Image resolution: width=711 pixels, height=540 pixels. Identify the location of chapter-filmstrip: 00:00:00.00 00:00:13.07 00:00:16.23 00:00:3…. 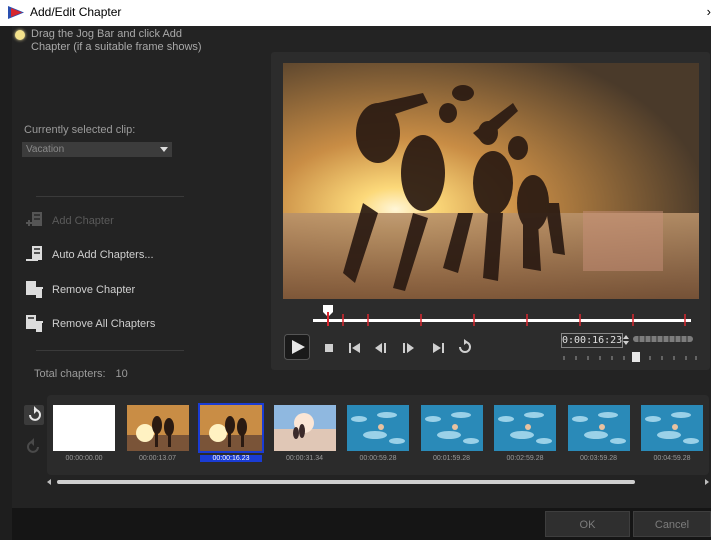
(378, 435).